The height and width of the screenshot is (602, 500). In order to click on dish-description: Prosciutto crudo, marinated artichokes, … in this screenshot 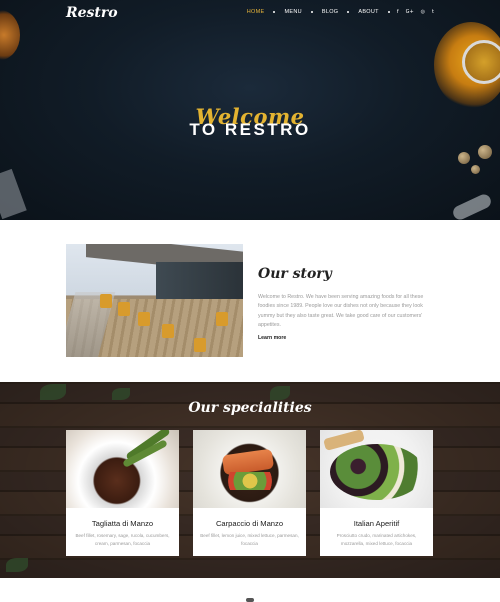, I will do `click(376, 539)`.